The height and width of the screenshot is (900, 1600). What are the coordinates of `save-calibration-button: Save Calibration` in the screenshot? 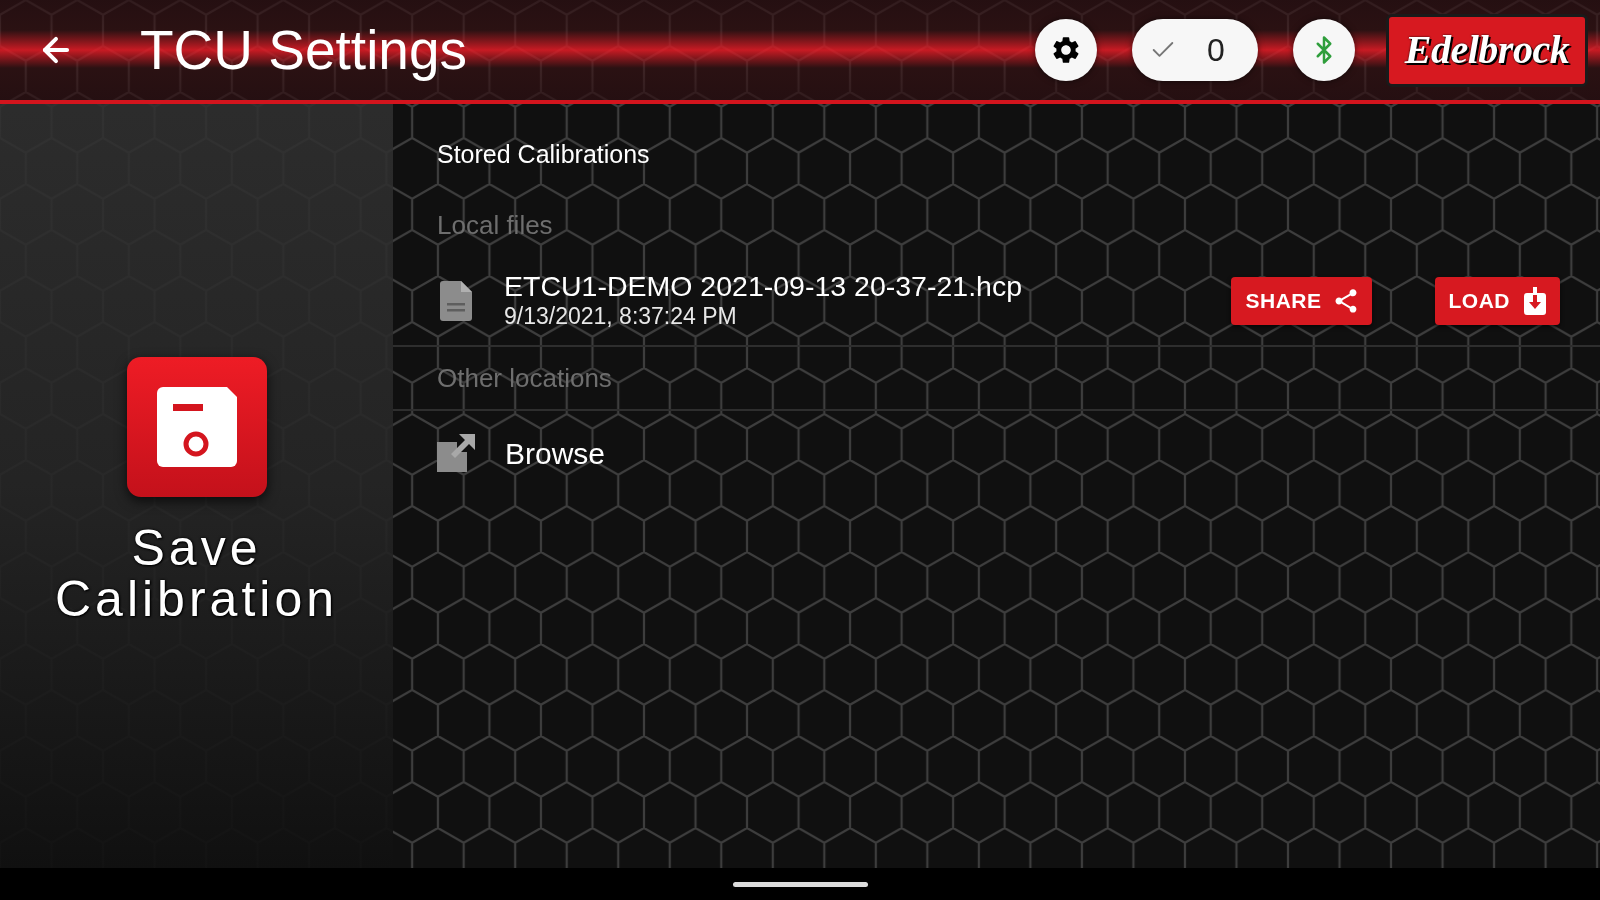 It's located at (196, 491).